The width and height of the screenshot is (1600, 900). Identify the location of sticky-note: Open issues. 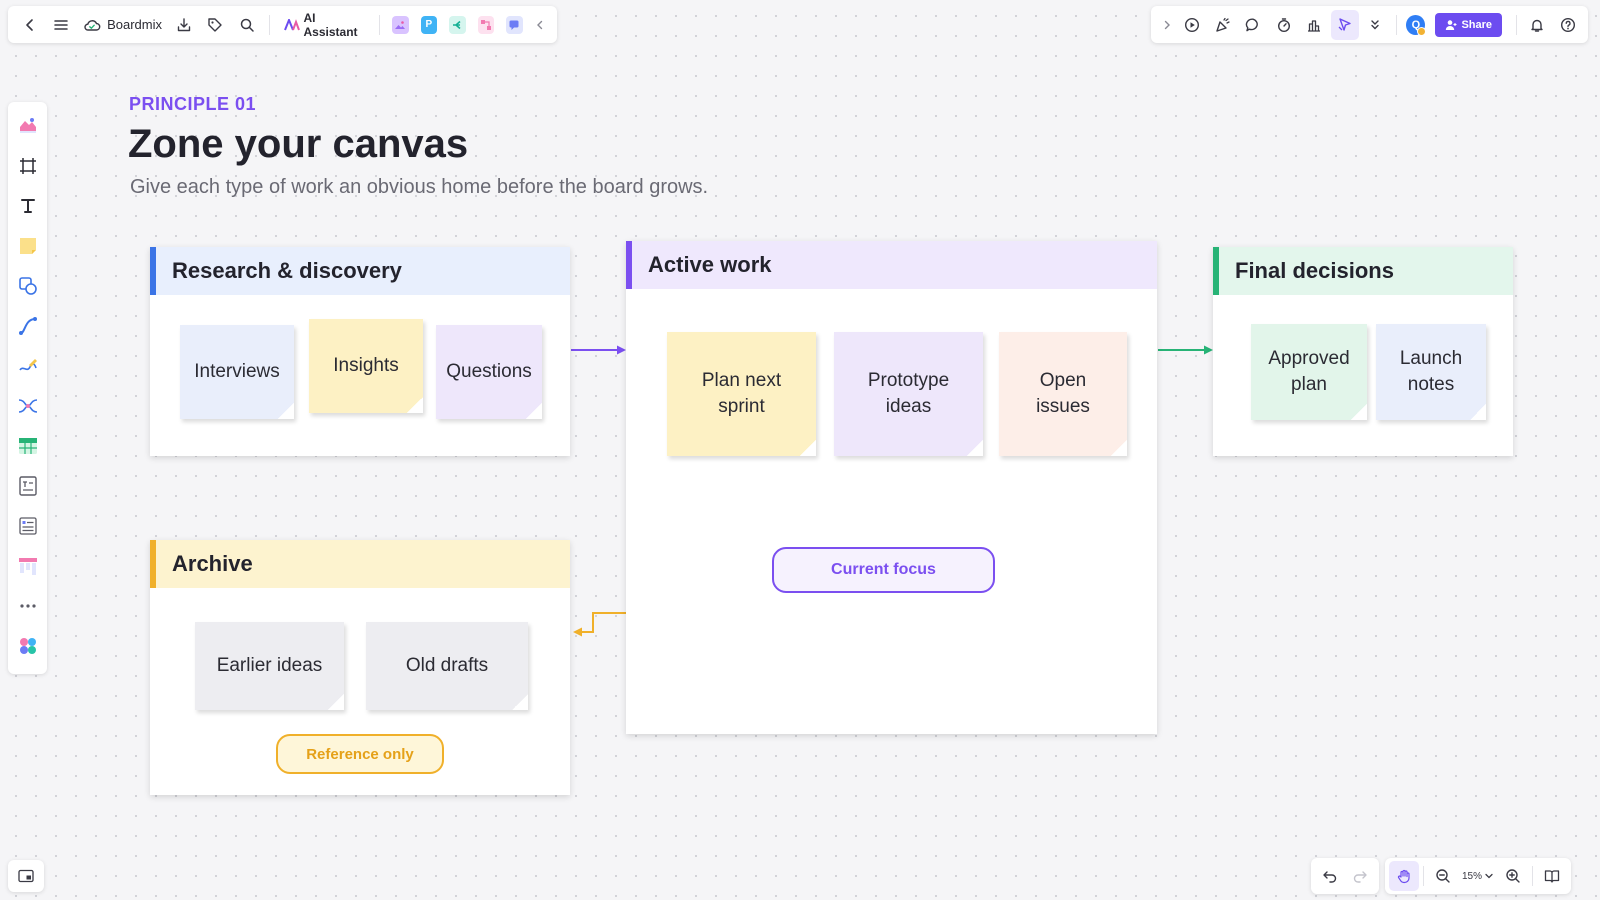
(1063, 394).